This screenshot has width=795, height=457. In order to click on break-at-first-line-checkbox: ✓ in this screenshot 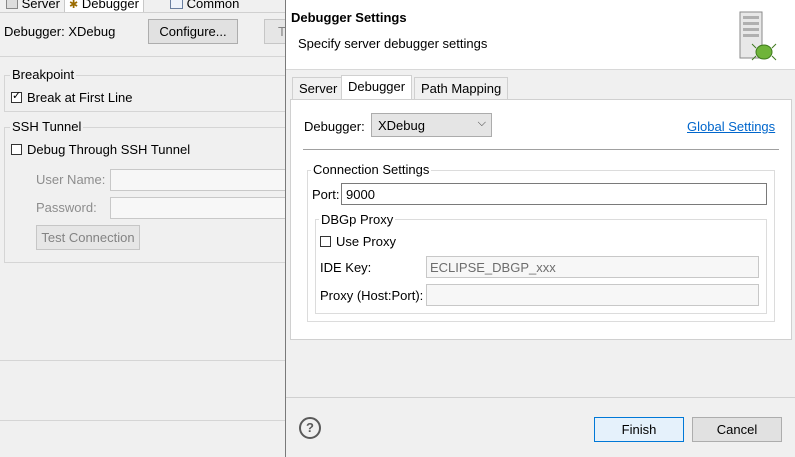, I will do `click(16, 96)`.